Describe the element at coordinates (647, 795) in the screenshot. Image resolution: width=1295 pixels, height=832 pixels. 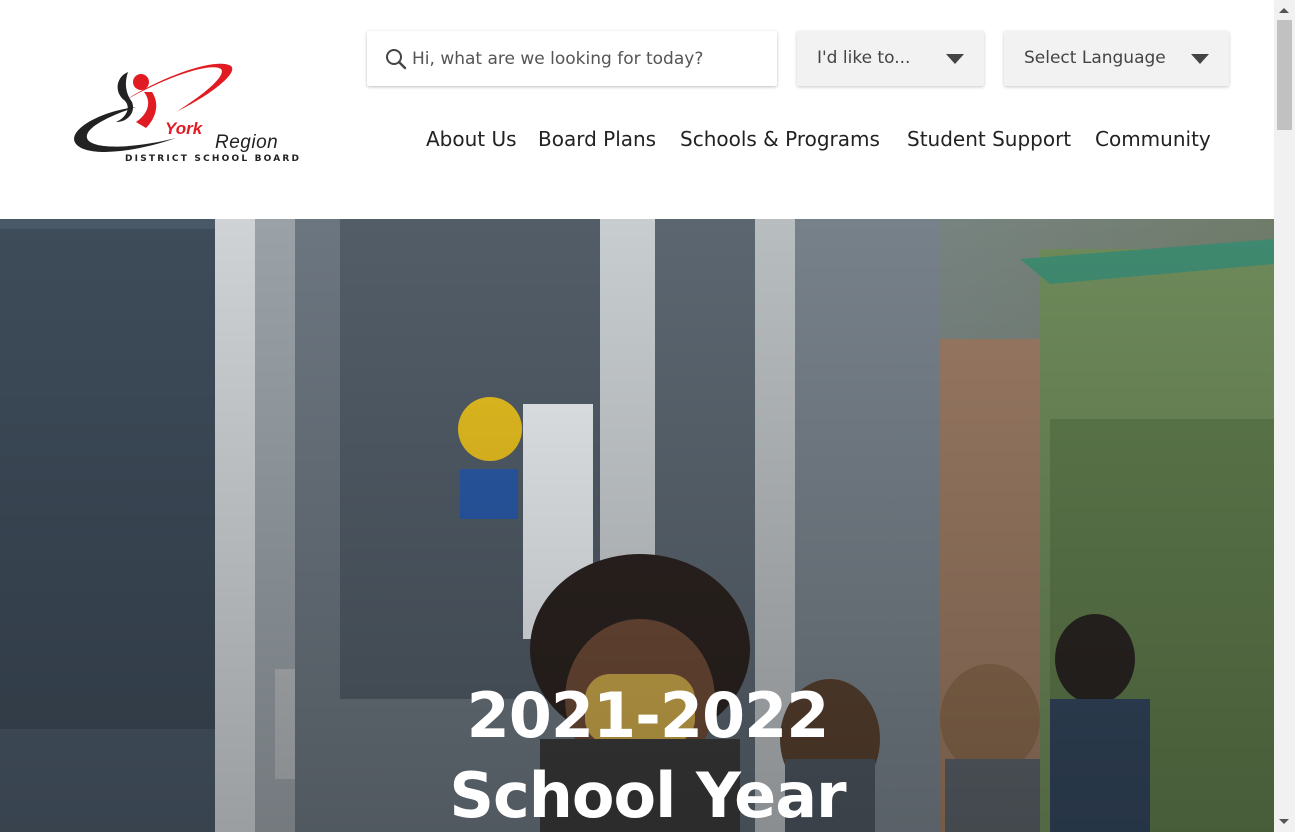
I see `hero-title-line2: School Year` at that location.